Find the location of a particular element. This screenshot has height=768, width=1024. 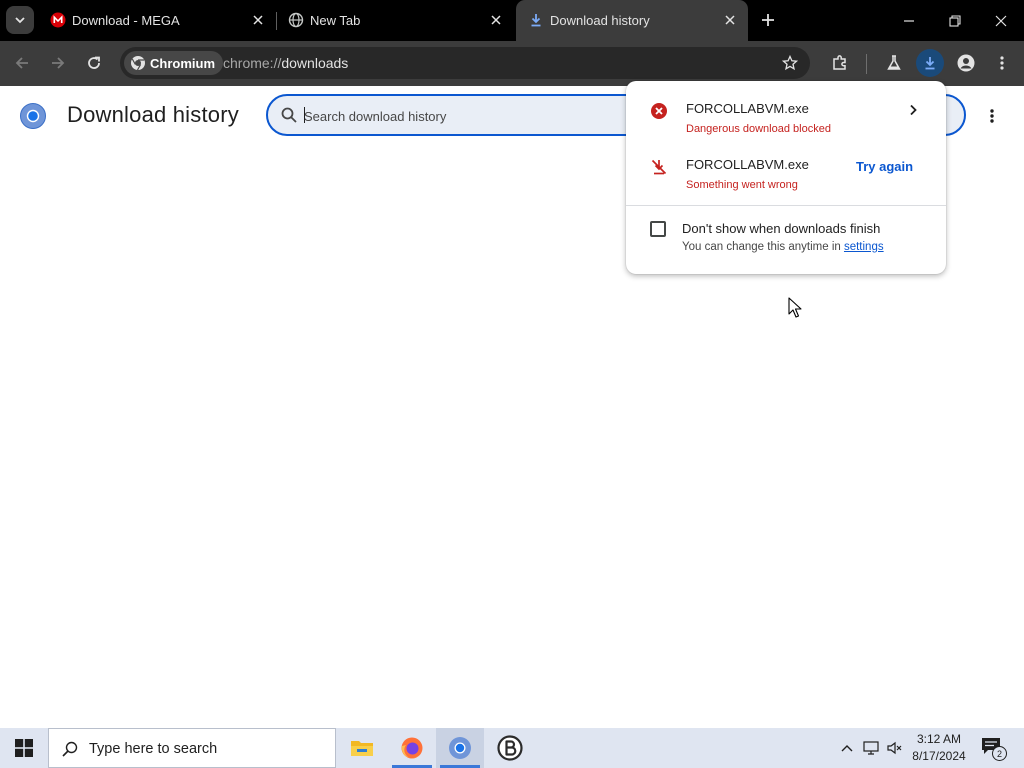

chevron-down-icon is located at coordinates (20, 20).